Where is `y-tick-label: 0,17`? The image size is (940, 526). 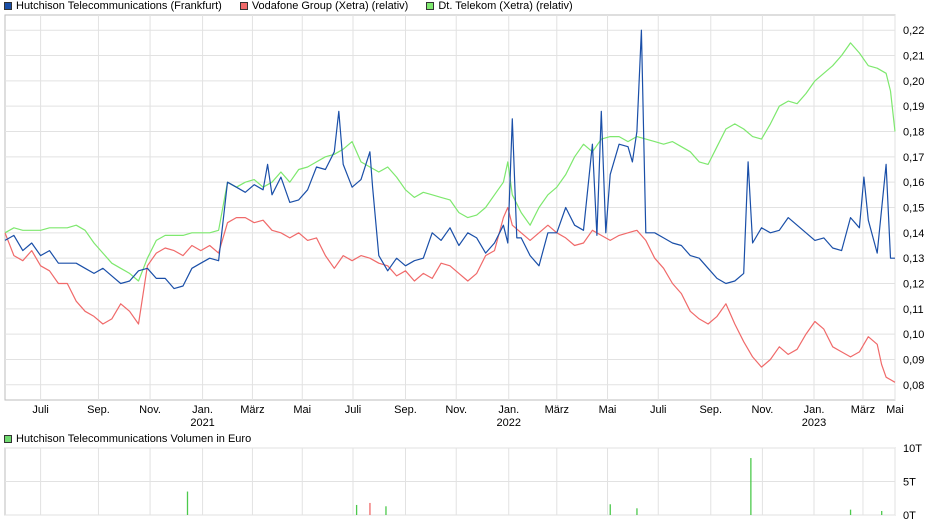
y-tick-label: 0,17 is located at coordinates (913, 158).